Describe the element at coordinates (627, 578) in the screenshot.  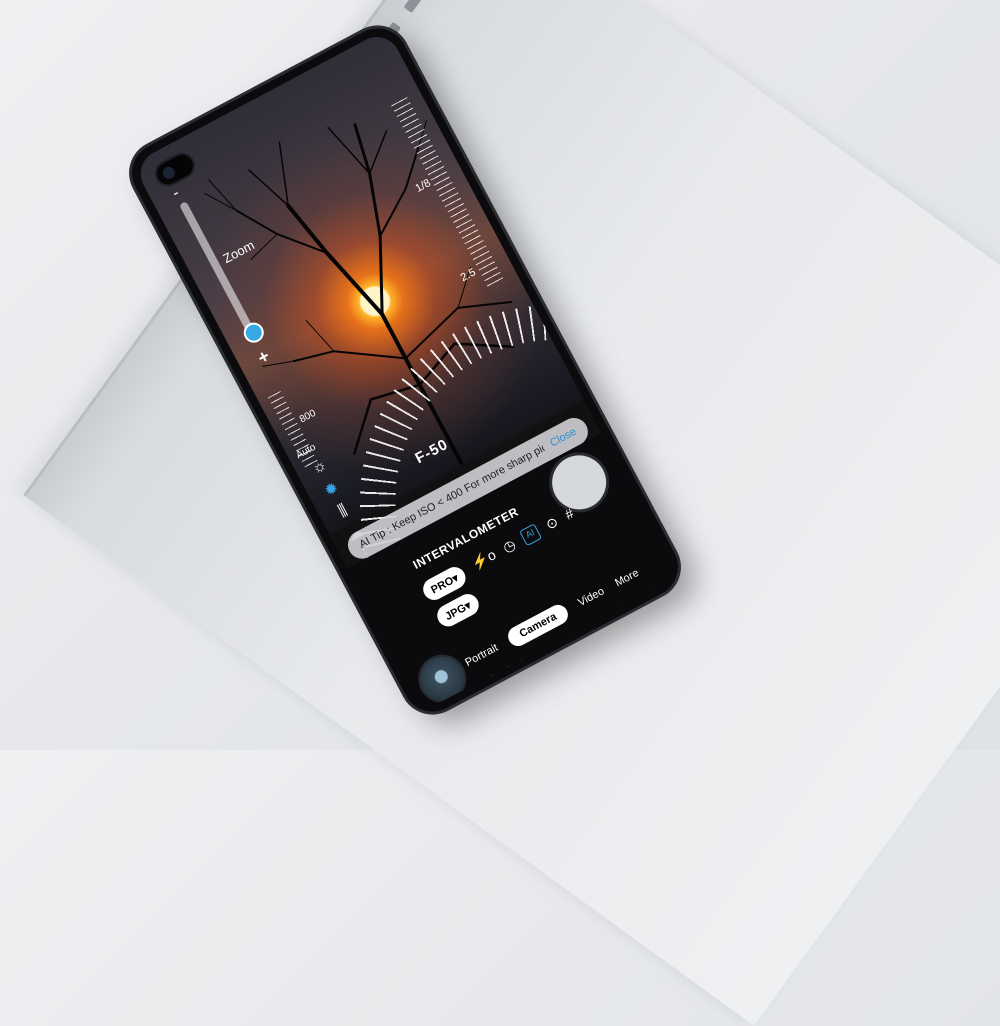
I see `tab-more: More` at that location.